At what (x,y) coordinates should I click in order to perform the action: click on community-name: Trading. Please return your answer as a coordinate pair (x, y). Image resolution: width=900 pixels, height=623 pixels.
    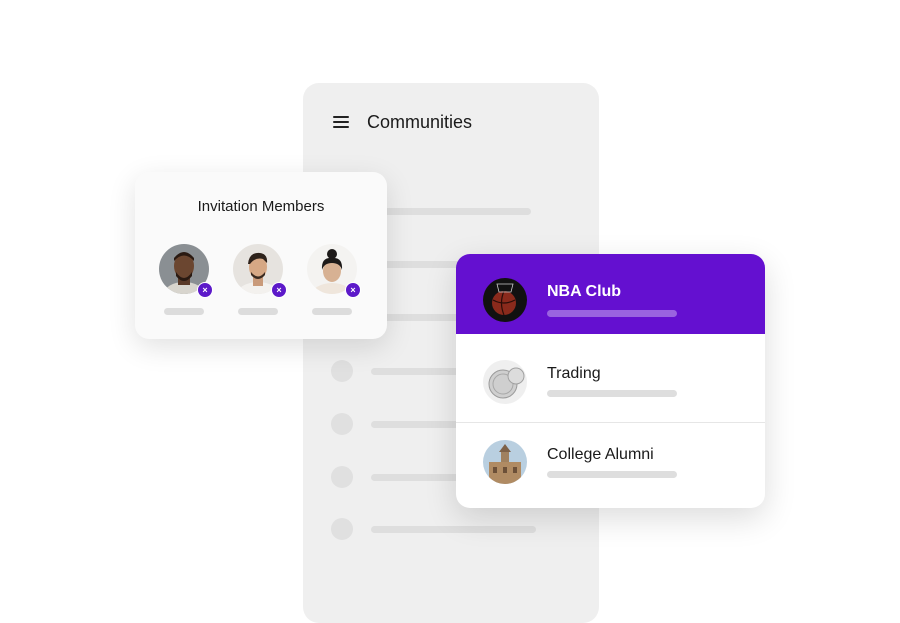
    Looking at the image, I should click on (574, 373).